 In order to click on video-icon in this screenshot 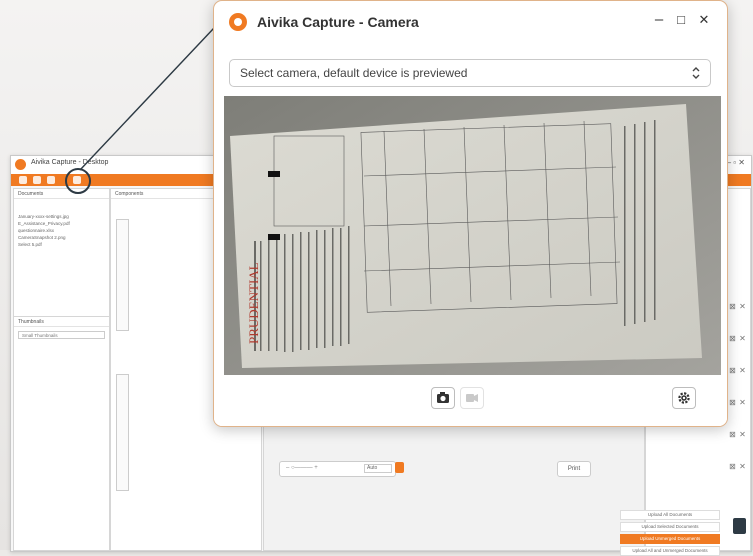, I will do `click(472, 398)`.